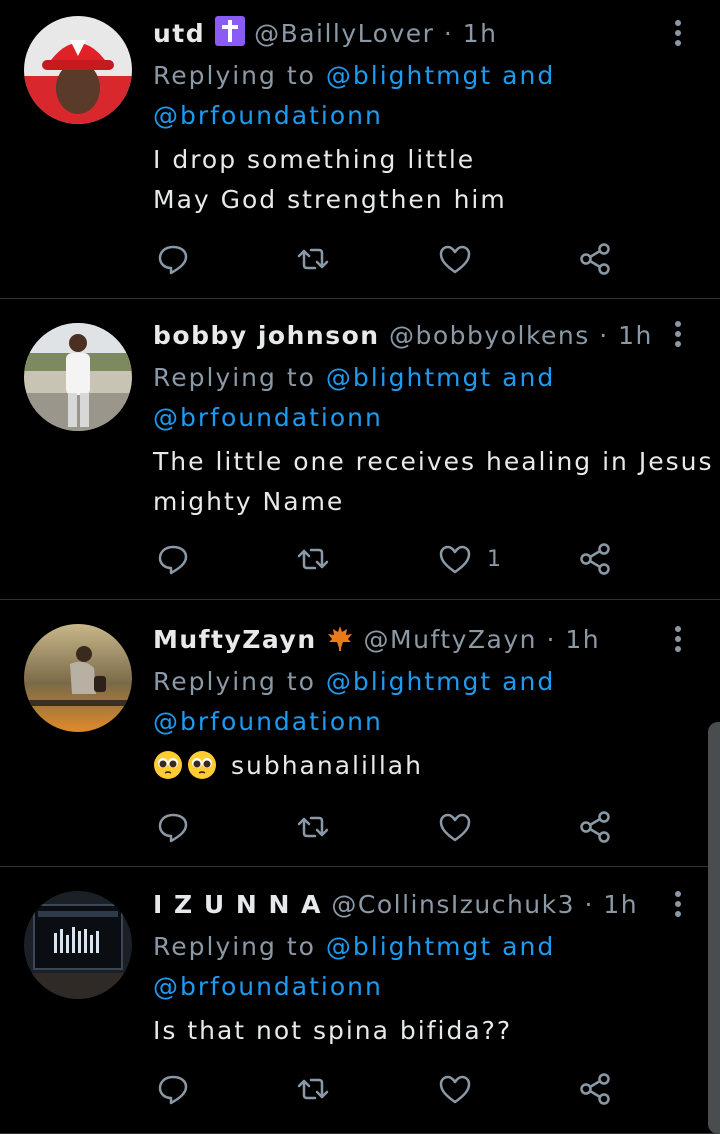 The height and width of the screenshot is (1134, 720). I want to click on tweet-text-line: subhanalillah, so click(421, 766).